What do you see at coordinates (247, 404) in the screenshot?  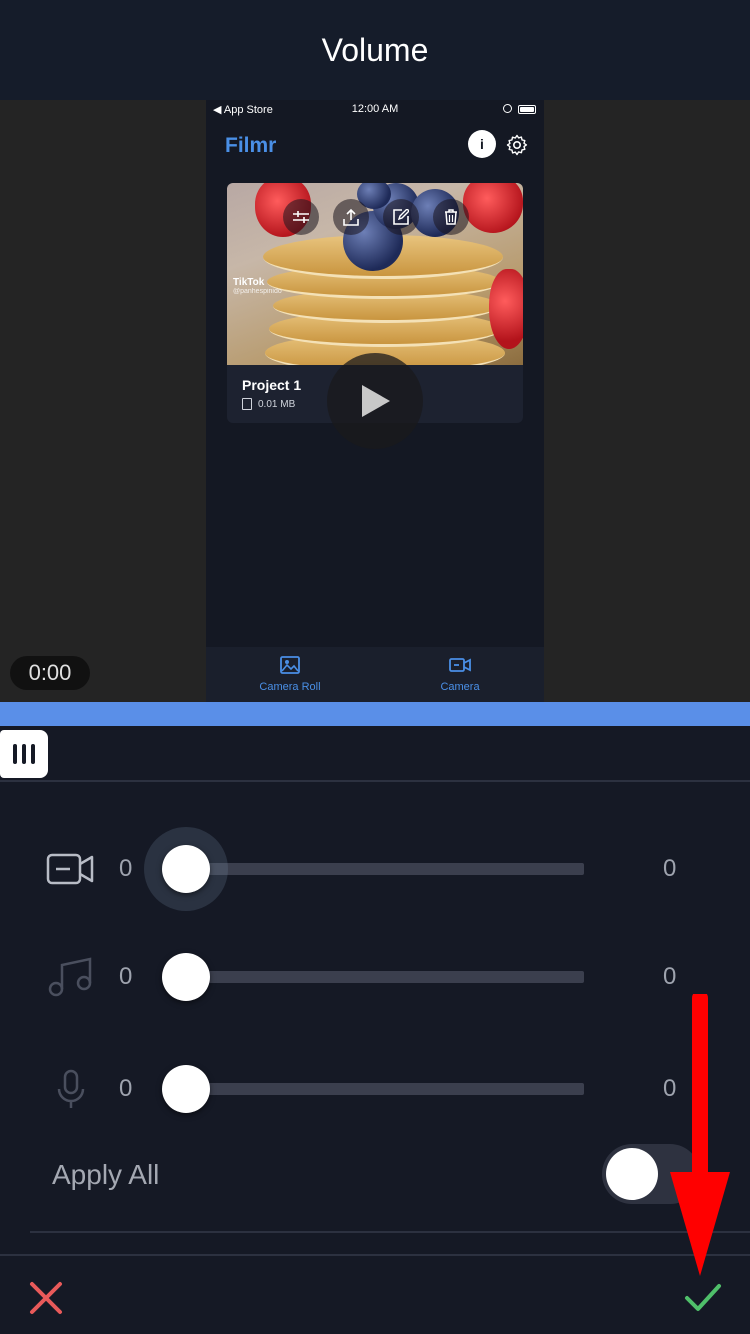 I see `file-icon` at bounding box center [247, 404].